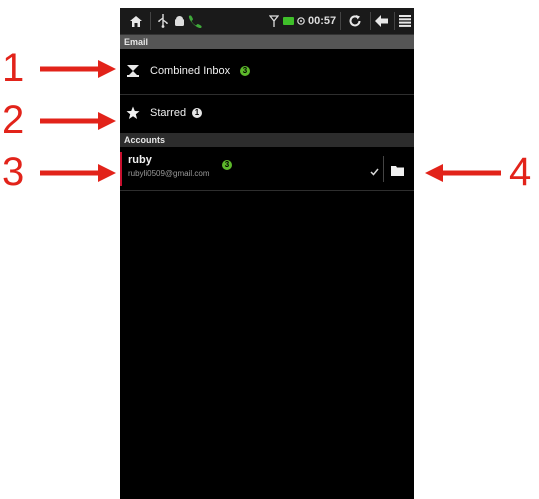 The width and height of the screenshot is (539, 499). What do you see at coordinates (383, 169) in the screenshot?
I see `divider-line` at bounding box center [383, 169].